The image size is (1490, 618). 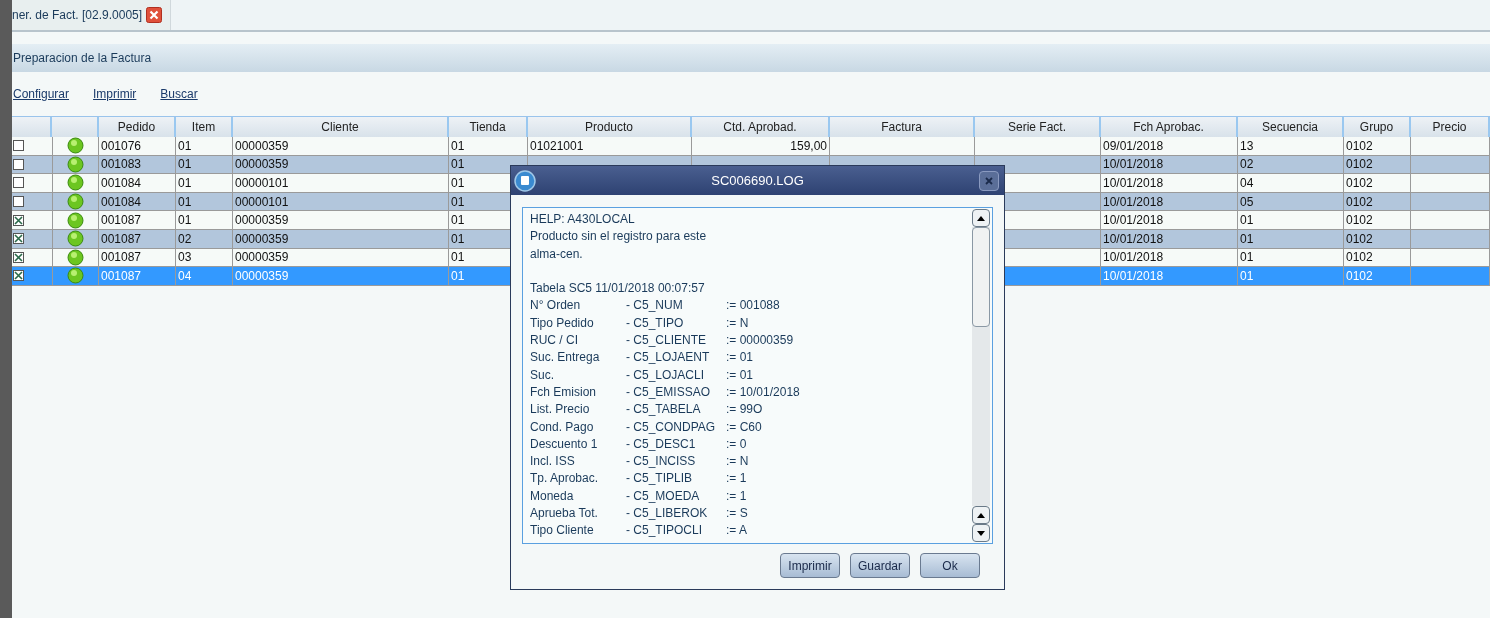 What do you see at coordinates (554, 341) in the screenshot?
I see `log-label: RUC / CI` at bounding box center [554, 341].